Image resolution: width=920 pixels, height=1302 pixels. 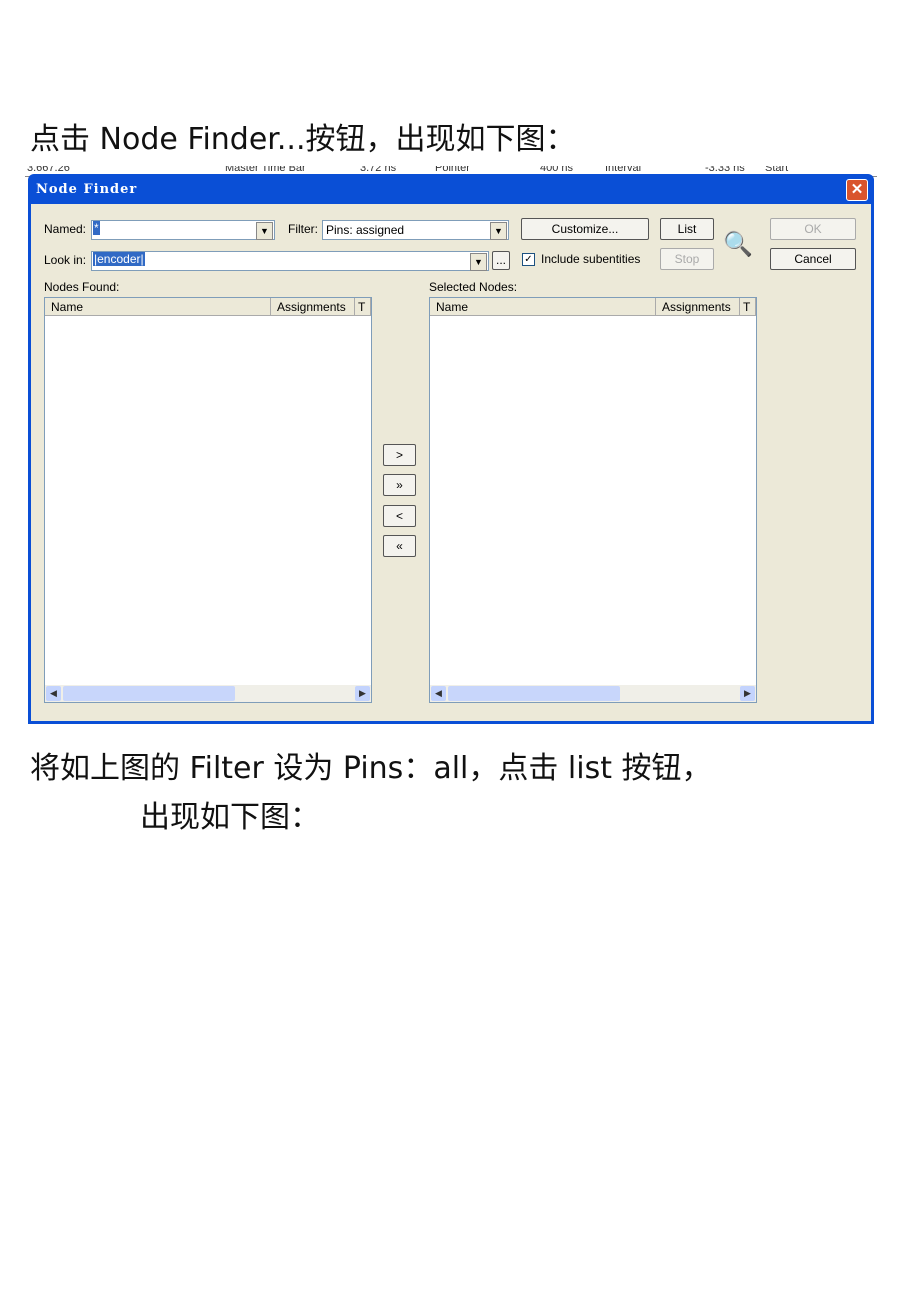 What do you see at coordinates (399, 485) in the screenshot?
I see `add-all-button: »` at bounding box center [399, 485].